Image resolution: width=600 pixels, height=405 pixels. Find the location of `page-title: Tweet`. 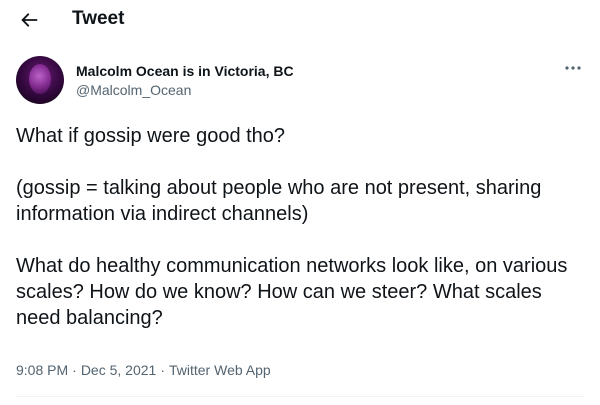

page-title: Tweet is located at coordinates (98, 18).